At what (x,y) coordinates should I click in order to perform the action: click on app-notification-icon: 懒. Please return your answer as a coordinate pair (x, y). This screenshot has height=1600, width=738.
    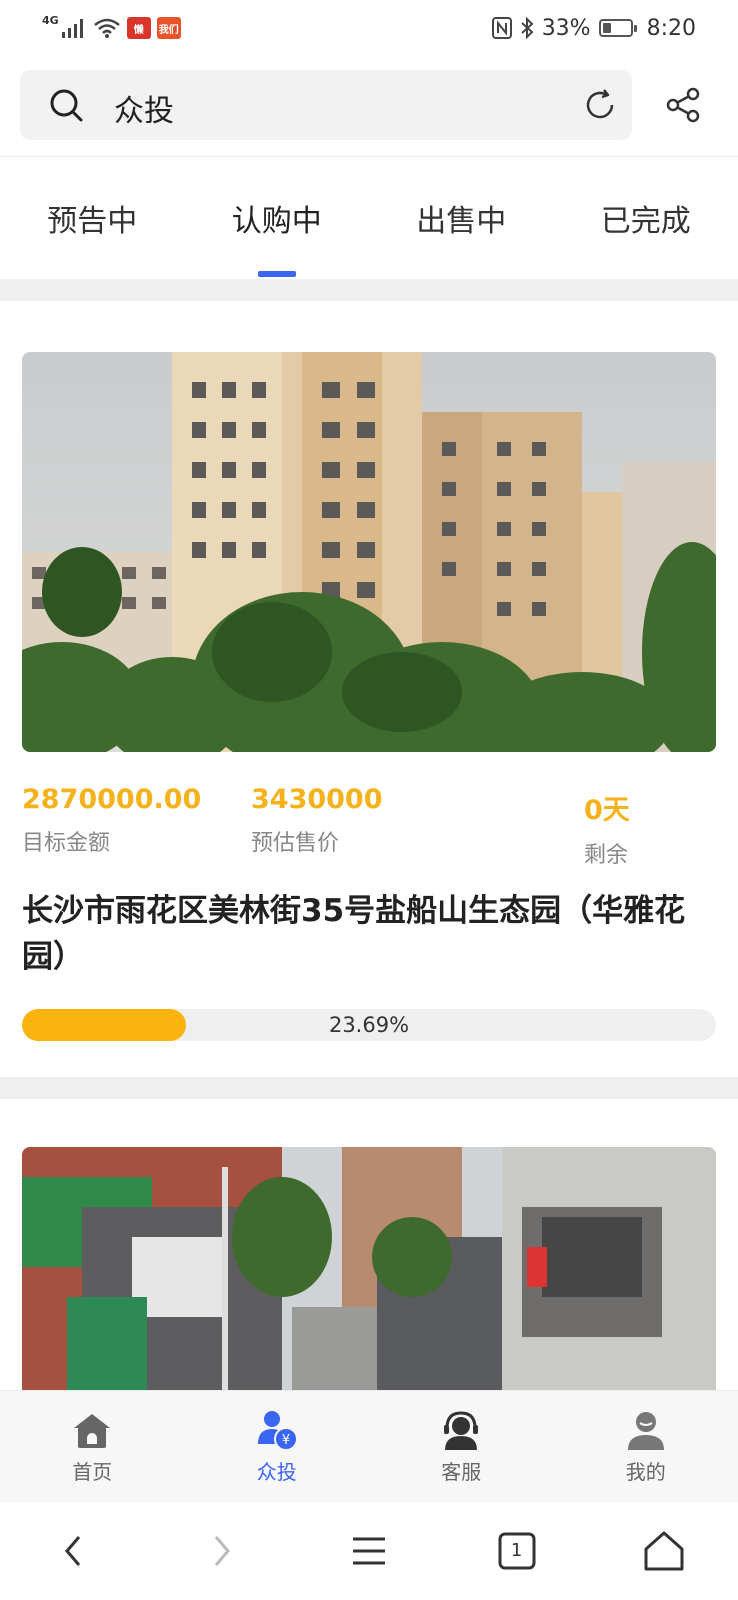
    Looking at the image, I should click on (138, 28).